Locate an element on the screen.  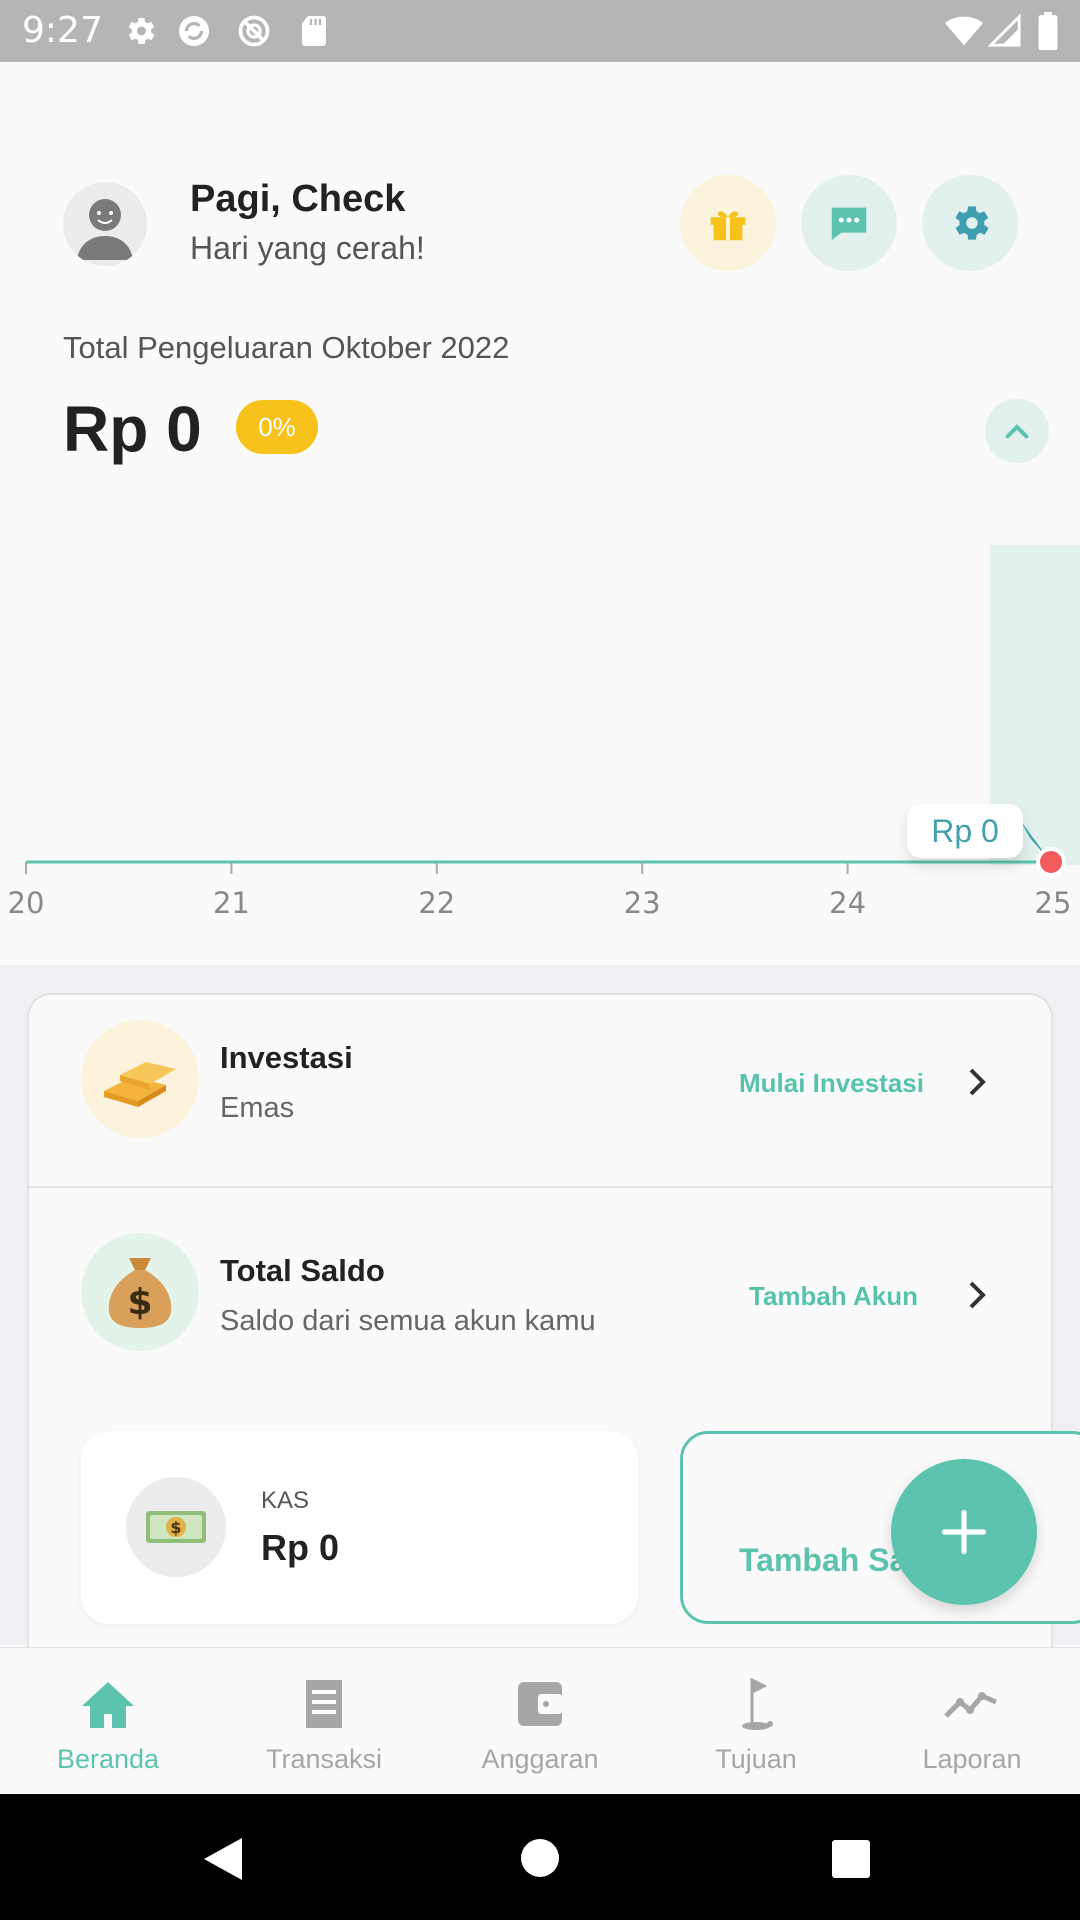
add-transaction-fab is located at coordinates (964, 1532).